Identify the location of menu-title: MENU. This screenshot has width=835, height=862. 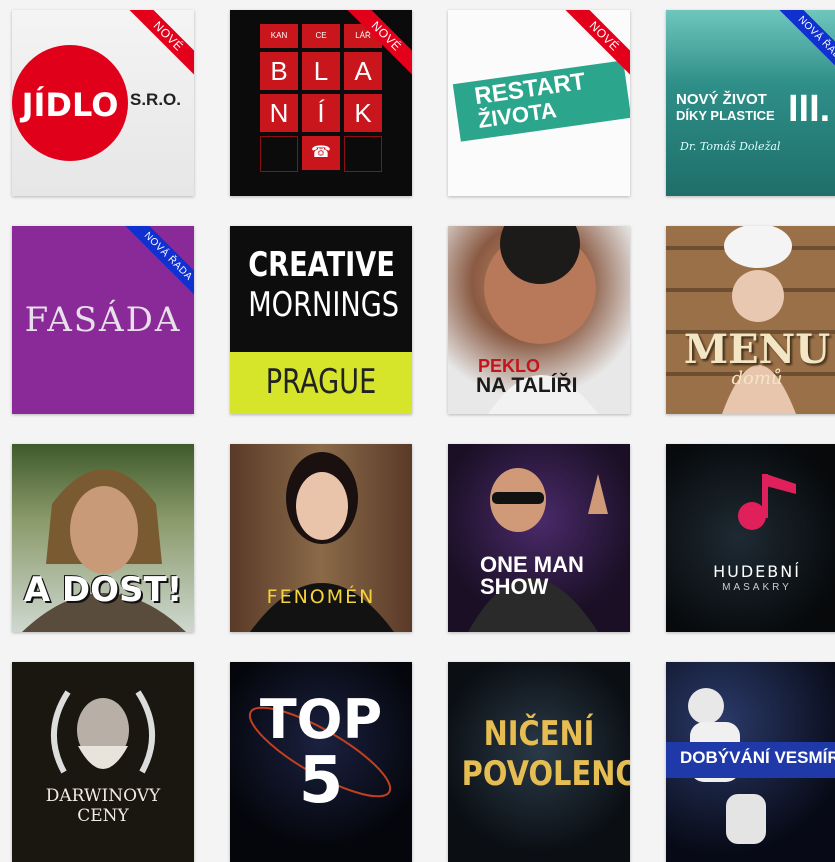
(757, 349).